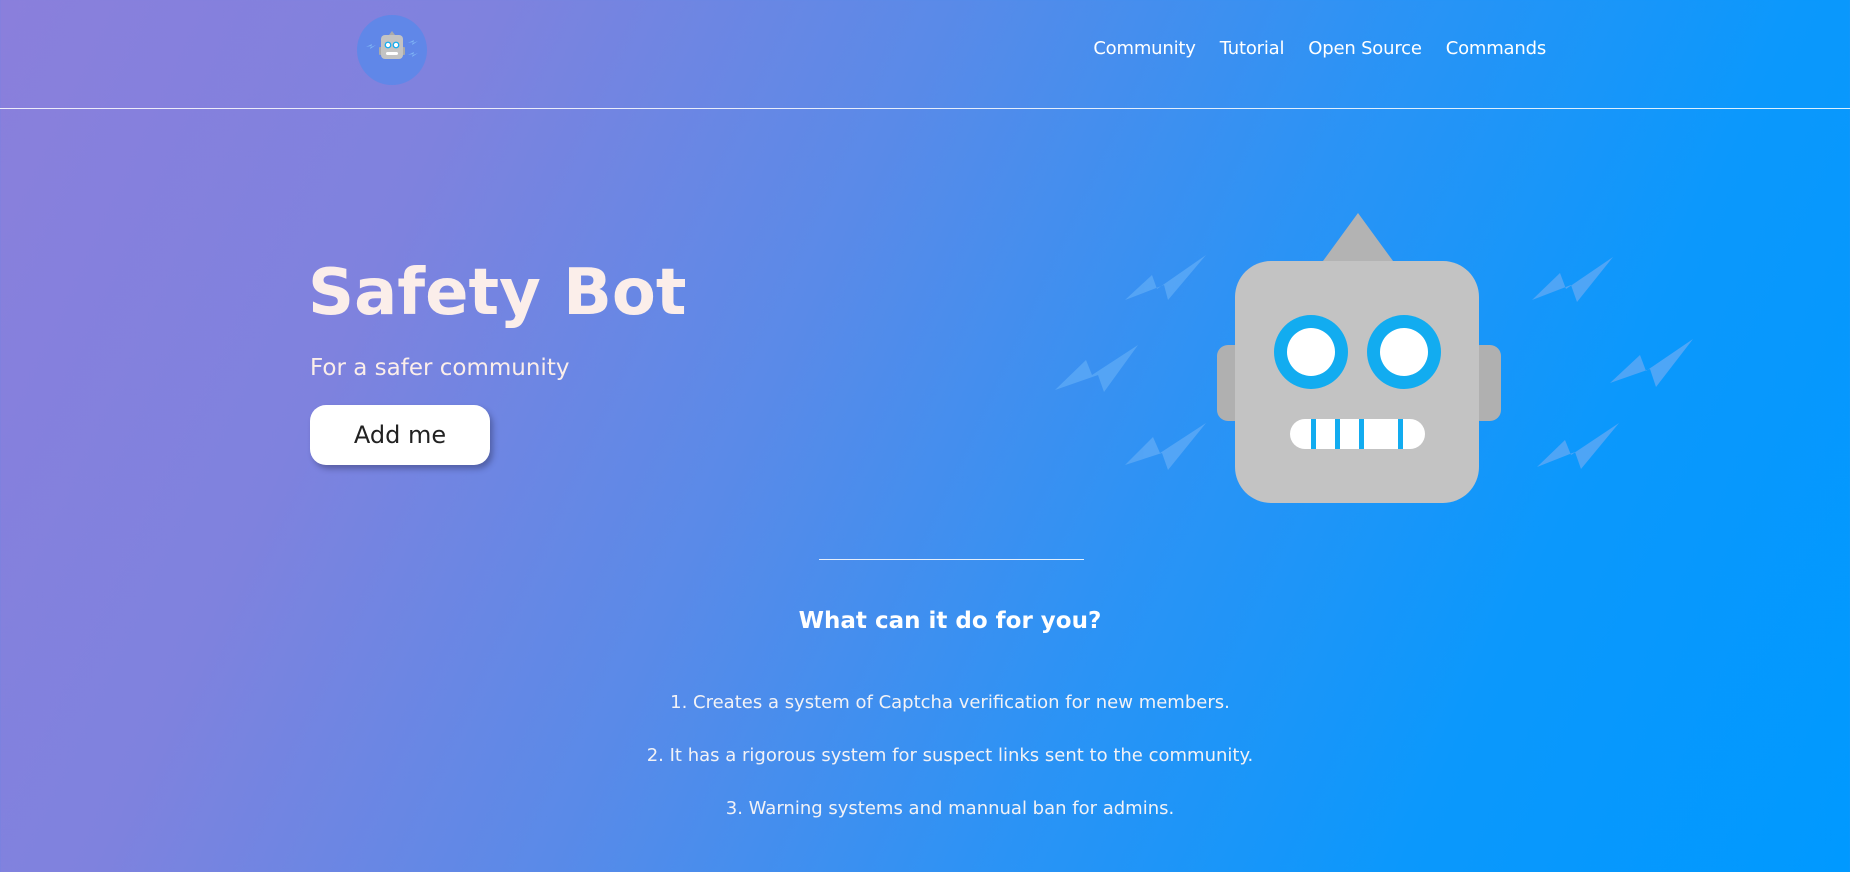 This screenshot has height=872, width=1850. I want to click on main-nav: Community Tutorial Open Source Commands, so click(1319, 48).